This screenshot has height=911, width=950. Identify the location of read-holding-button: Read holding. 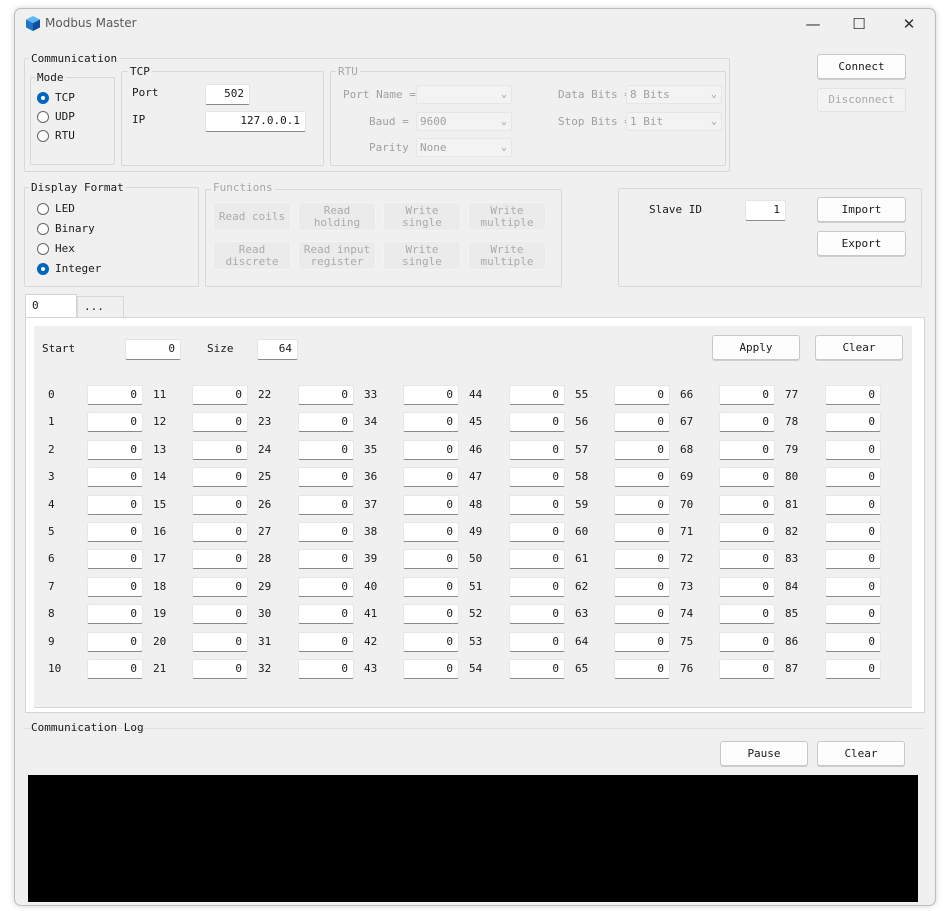
(337, 216).